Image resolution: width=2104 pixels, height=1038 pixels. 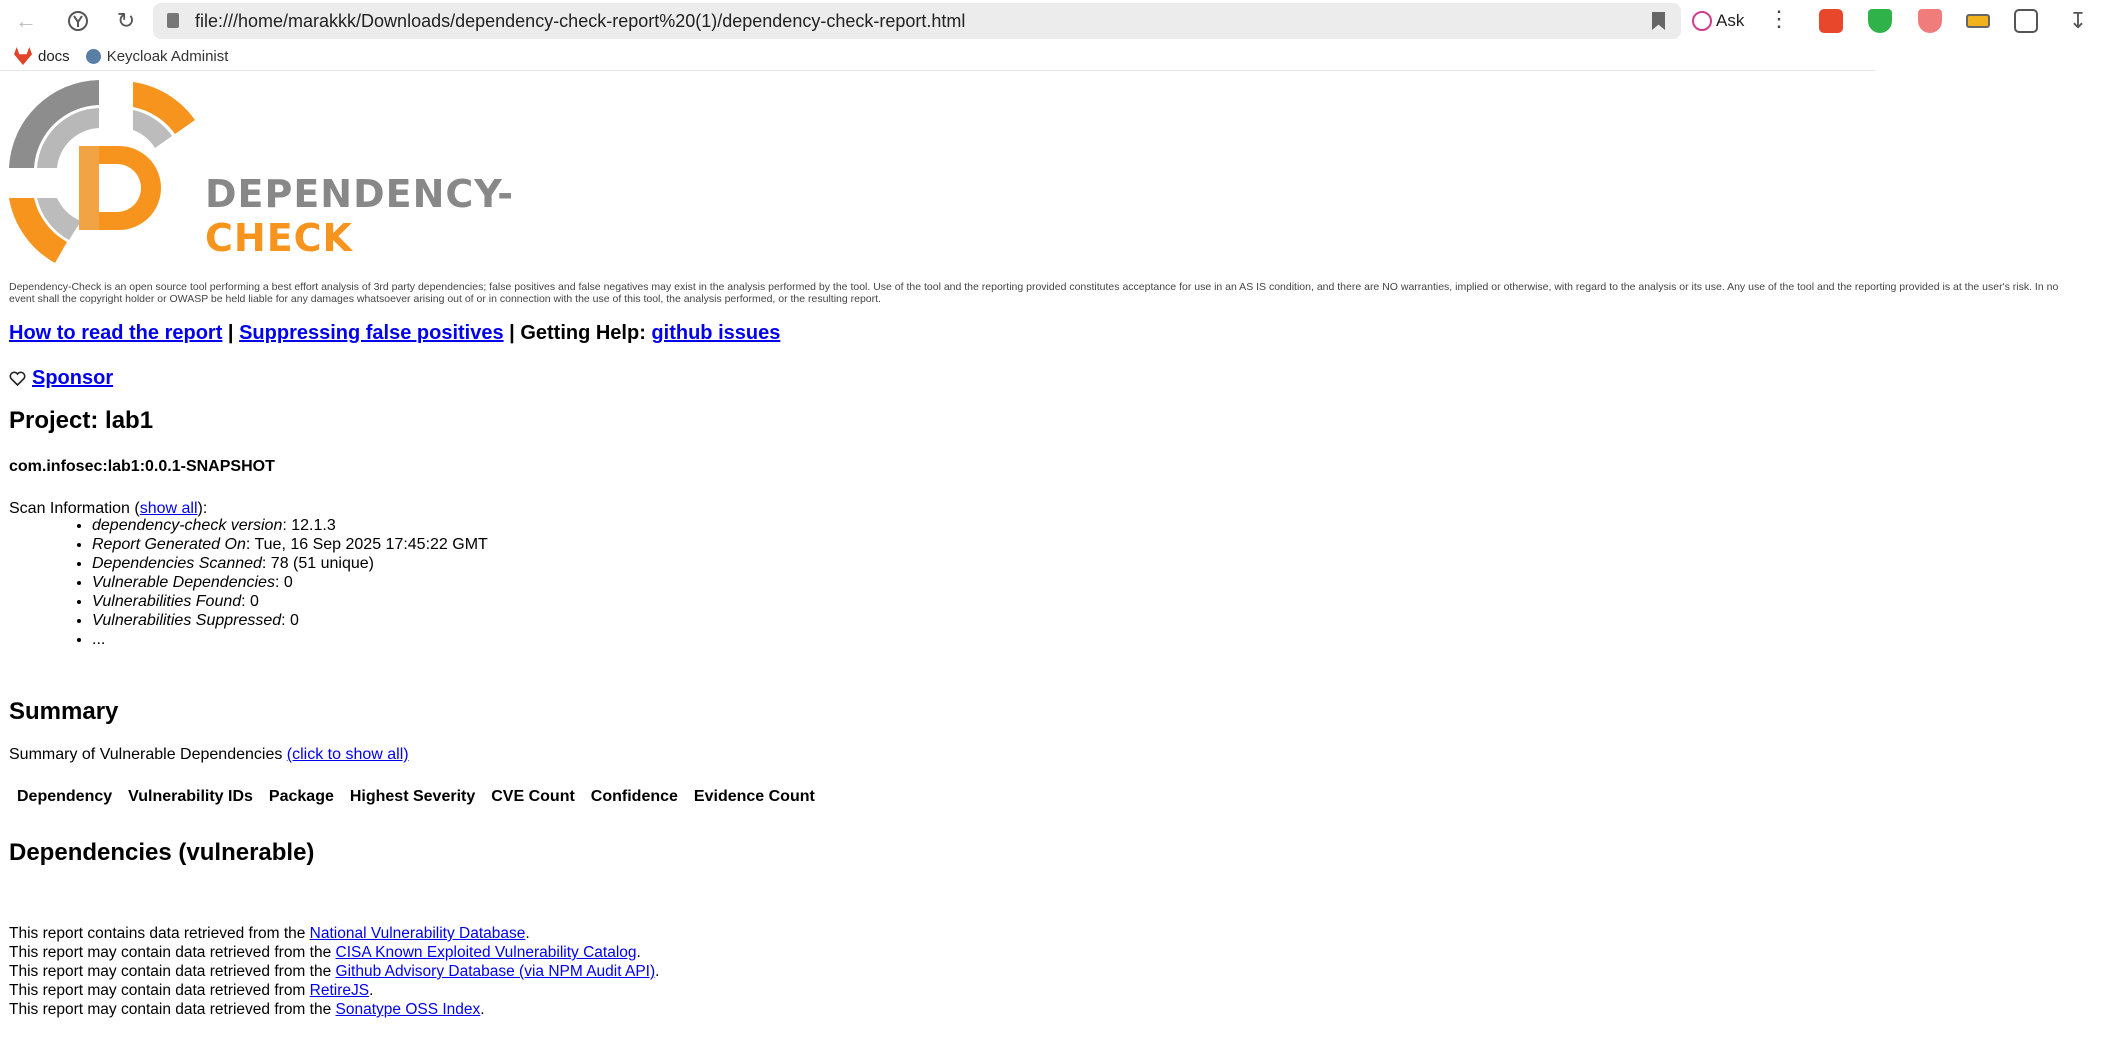 I want to click on summary-heading: Summary, so click(x=64, y=711).